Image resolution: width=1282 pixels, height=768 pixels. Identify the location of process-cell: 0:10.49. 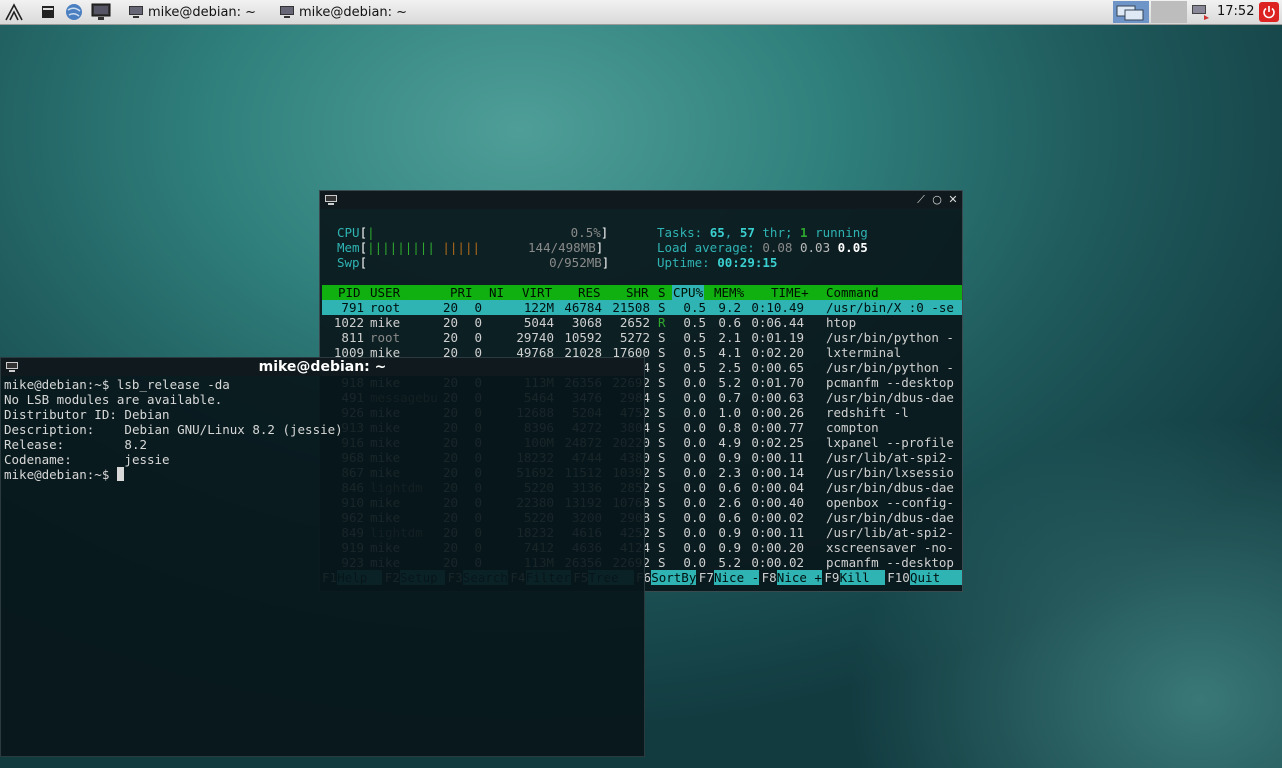
(777, 307).